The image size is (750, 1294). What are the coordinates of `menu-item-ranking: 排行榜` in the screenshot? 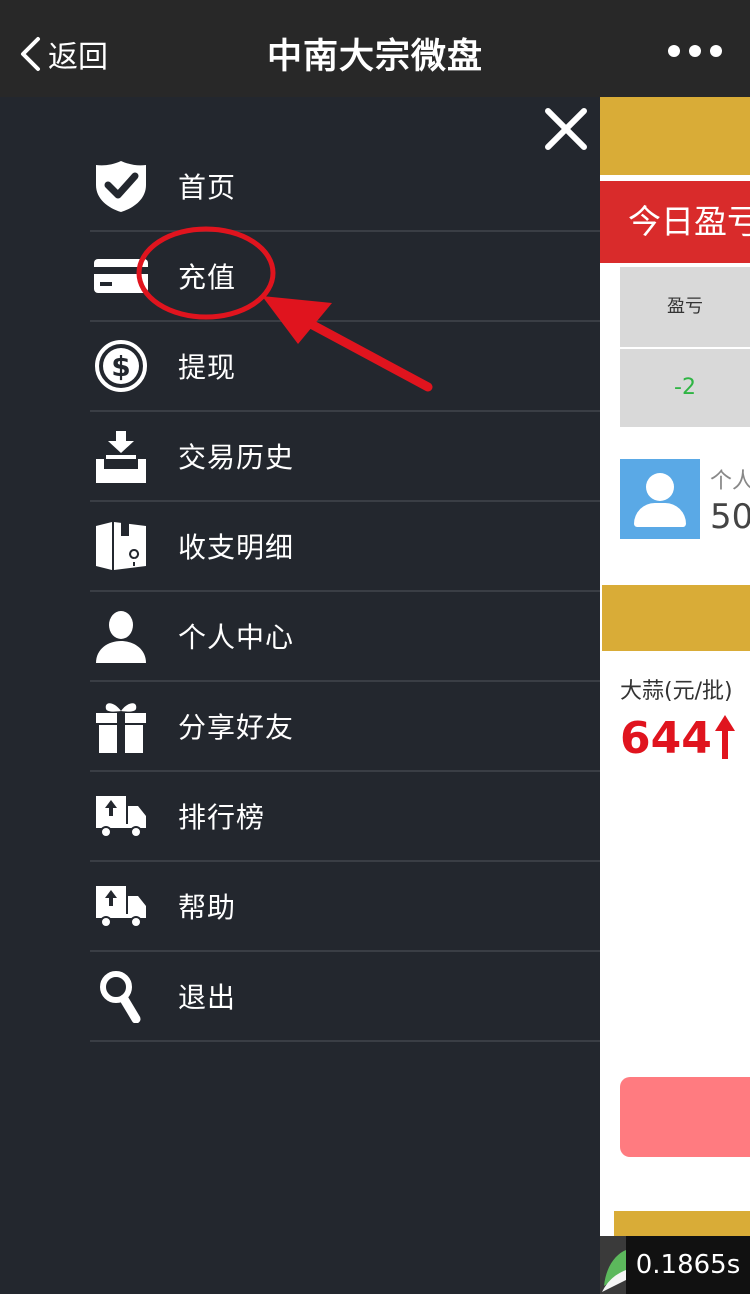 It's located at (345, 817).